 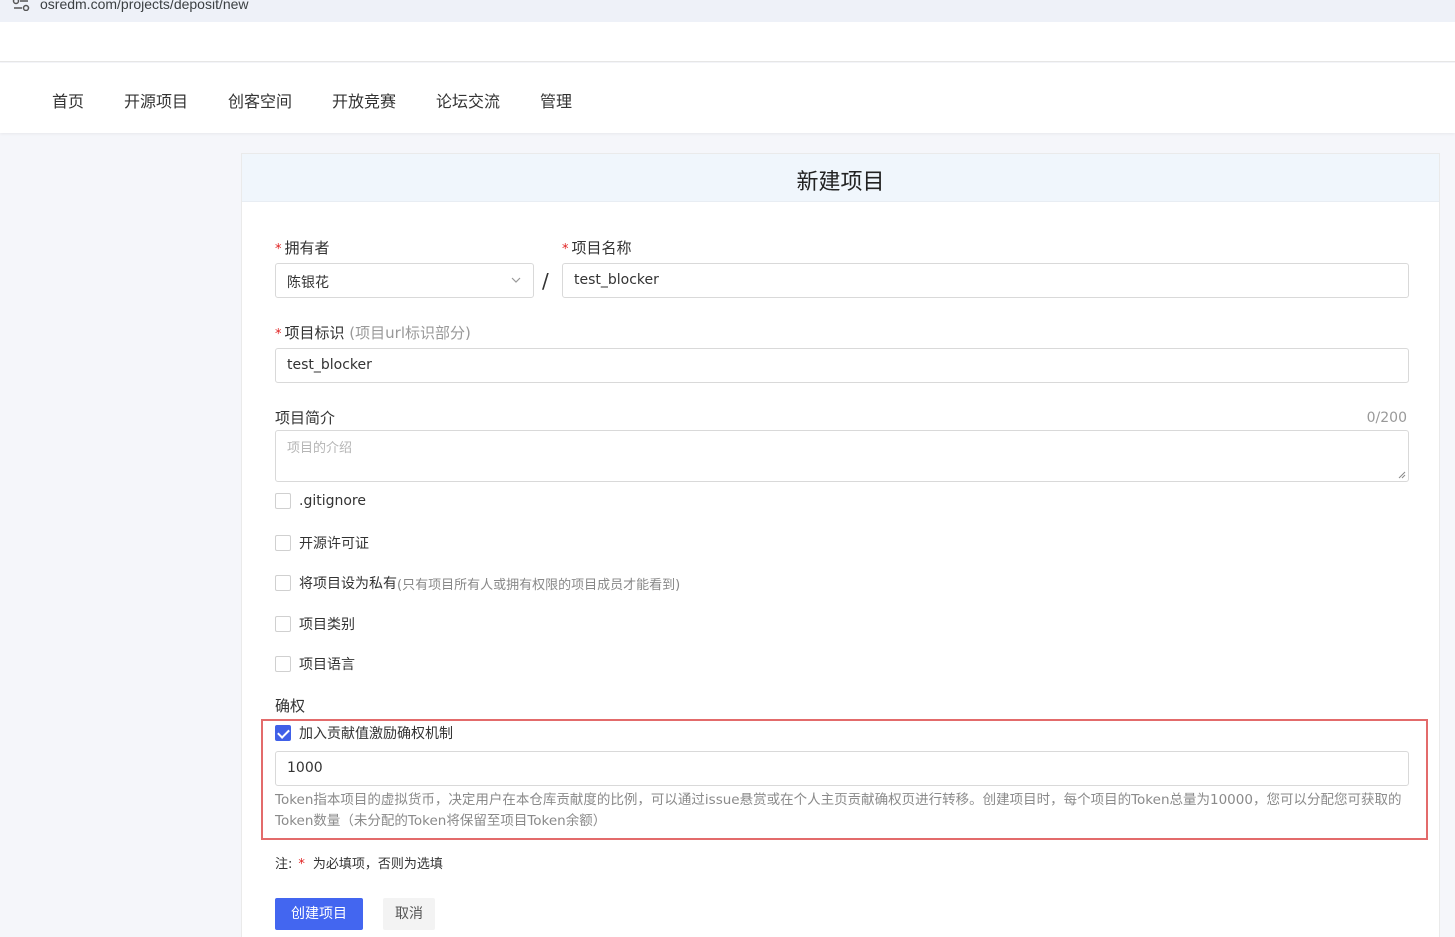 I want to click on top-navigation: 首页 开源项目 创客空间 开放竞赛 论坛交流 管理, so click(x=727, y=98).